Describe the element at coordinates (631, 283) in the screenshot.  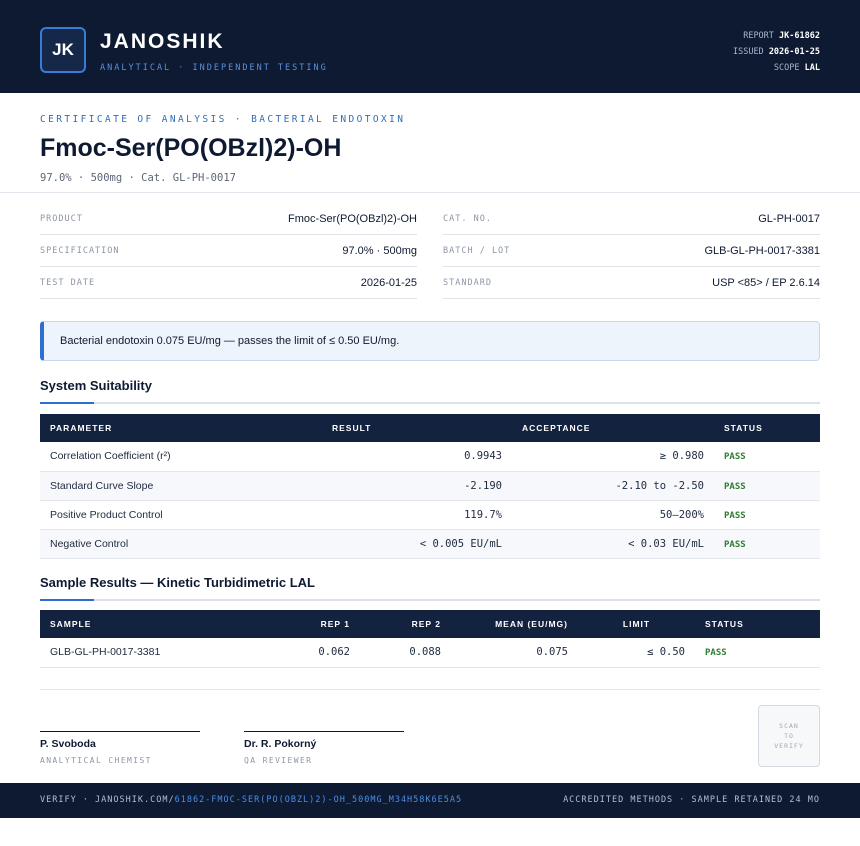
I see `info-row-standard: STANDARD USP <85> / EP 2.6.14` at that location.